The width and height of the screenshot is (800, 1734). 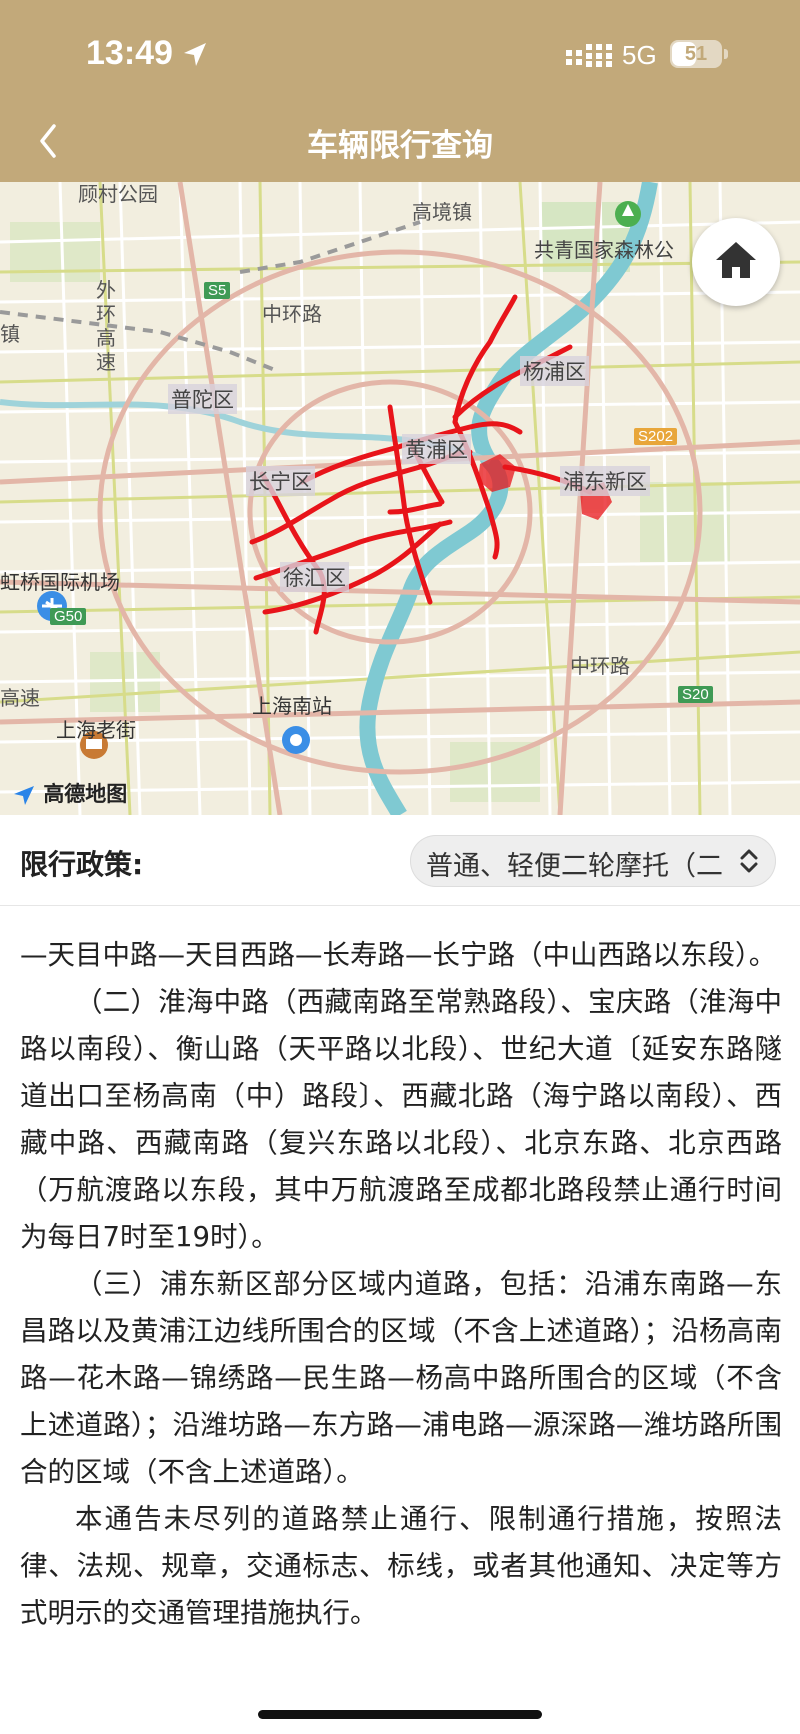 What do you see at coordinates (314, 577) in the screenshot?
I see `district-xuhui: 徐汇区` at bounding box center [314, 577].